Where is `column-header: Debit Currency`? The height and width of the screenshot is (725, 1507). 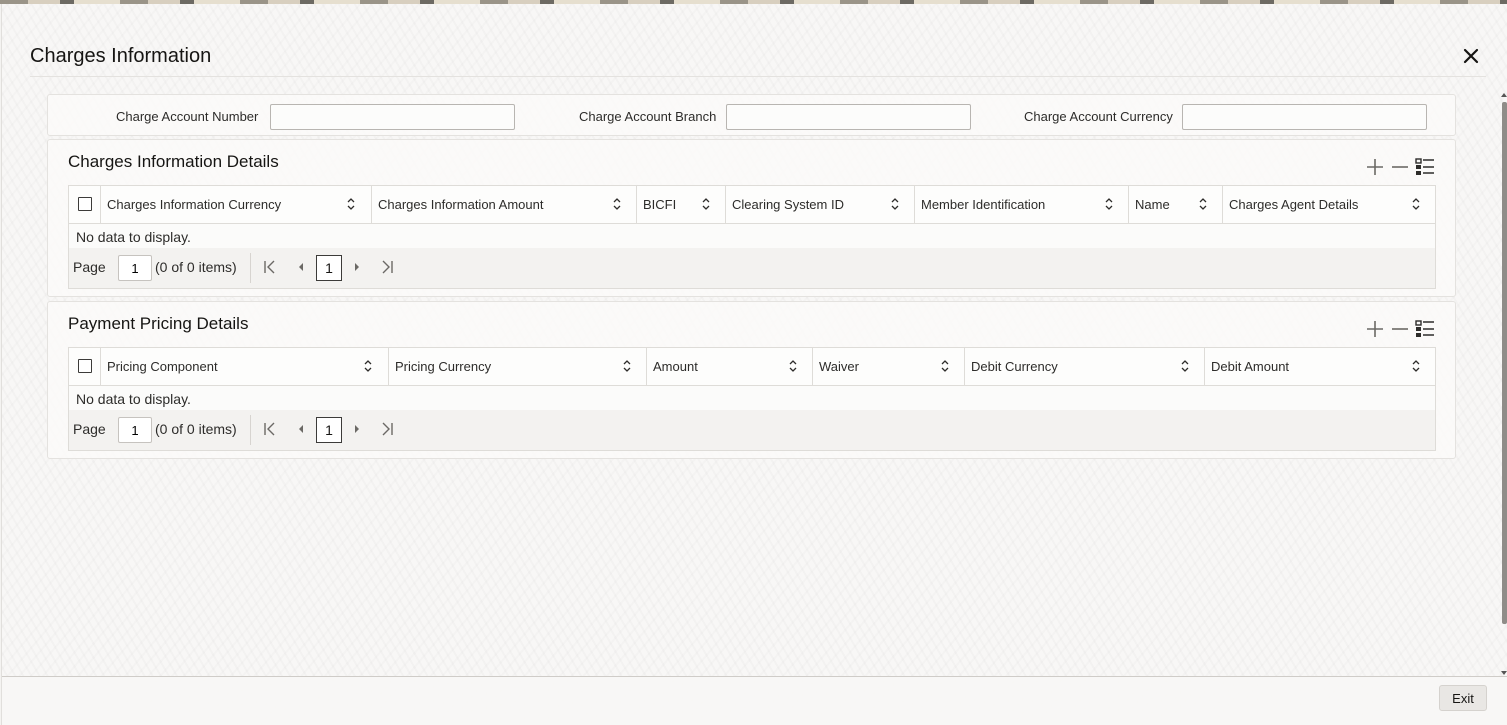
column-header: Debit Currency is located at coordinates (1085, 367).